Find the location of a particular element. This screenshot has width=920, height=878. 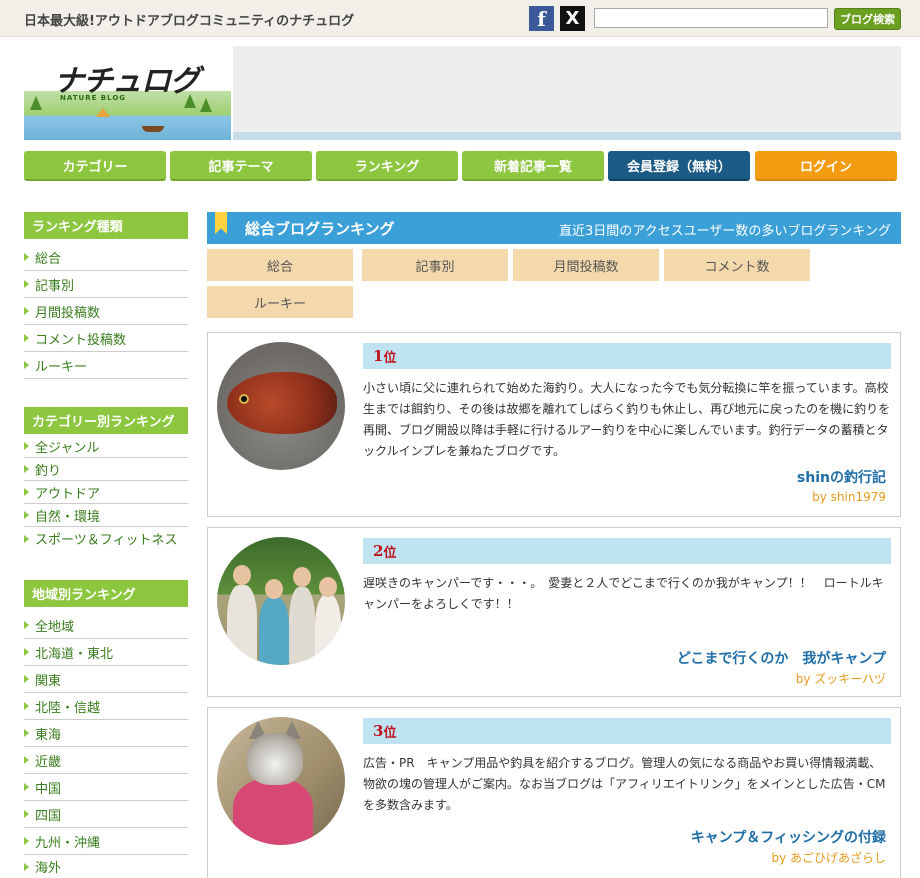

tent-icon is located at coordinates (103, 112).